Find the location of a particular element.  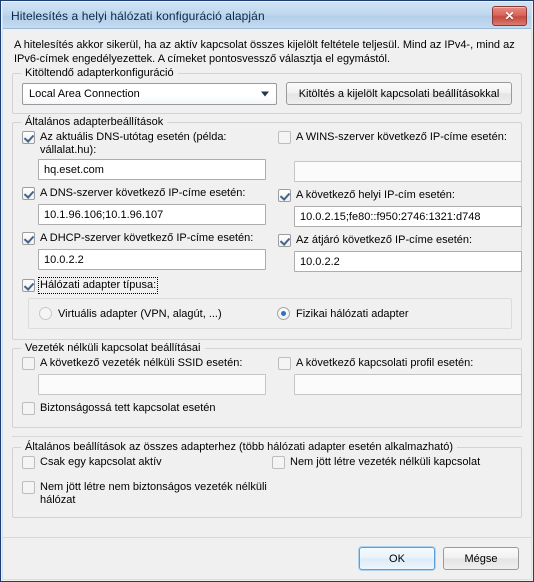

radio-physical-adapter-label: Fizikai hálózati adapter is located at coordinates (352, 313).